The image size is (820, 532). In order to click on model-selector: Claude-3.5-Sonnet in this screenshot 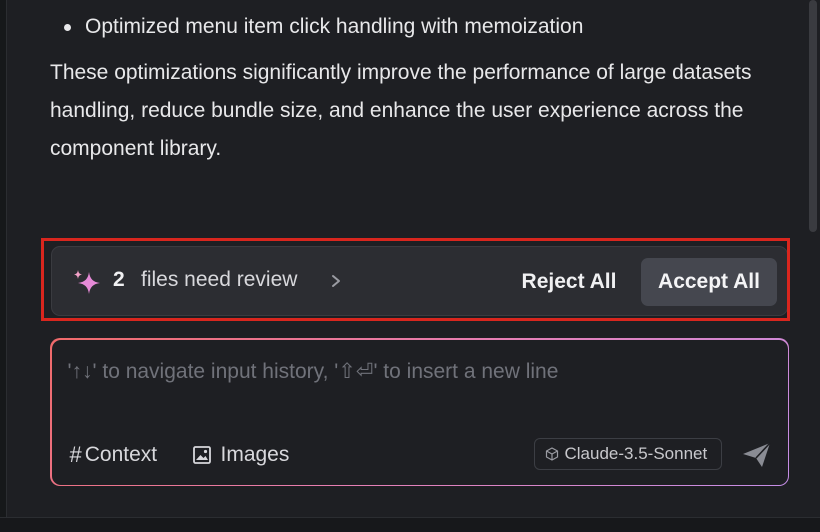, I will do `click(627, 453)`.